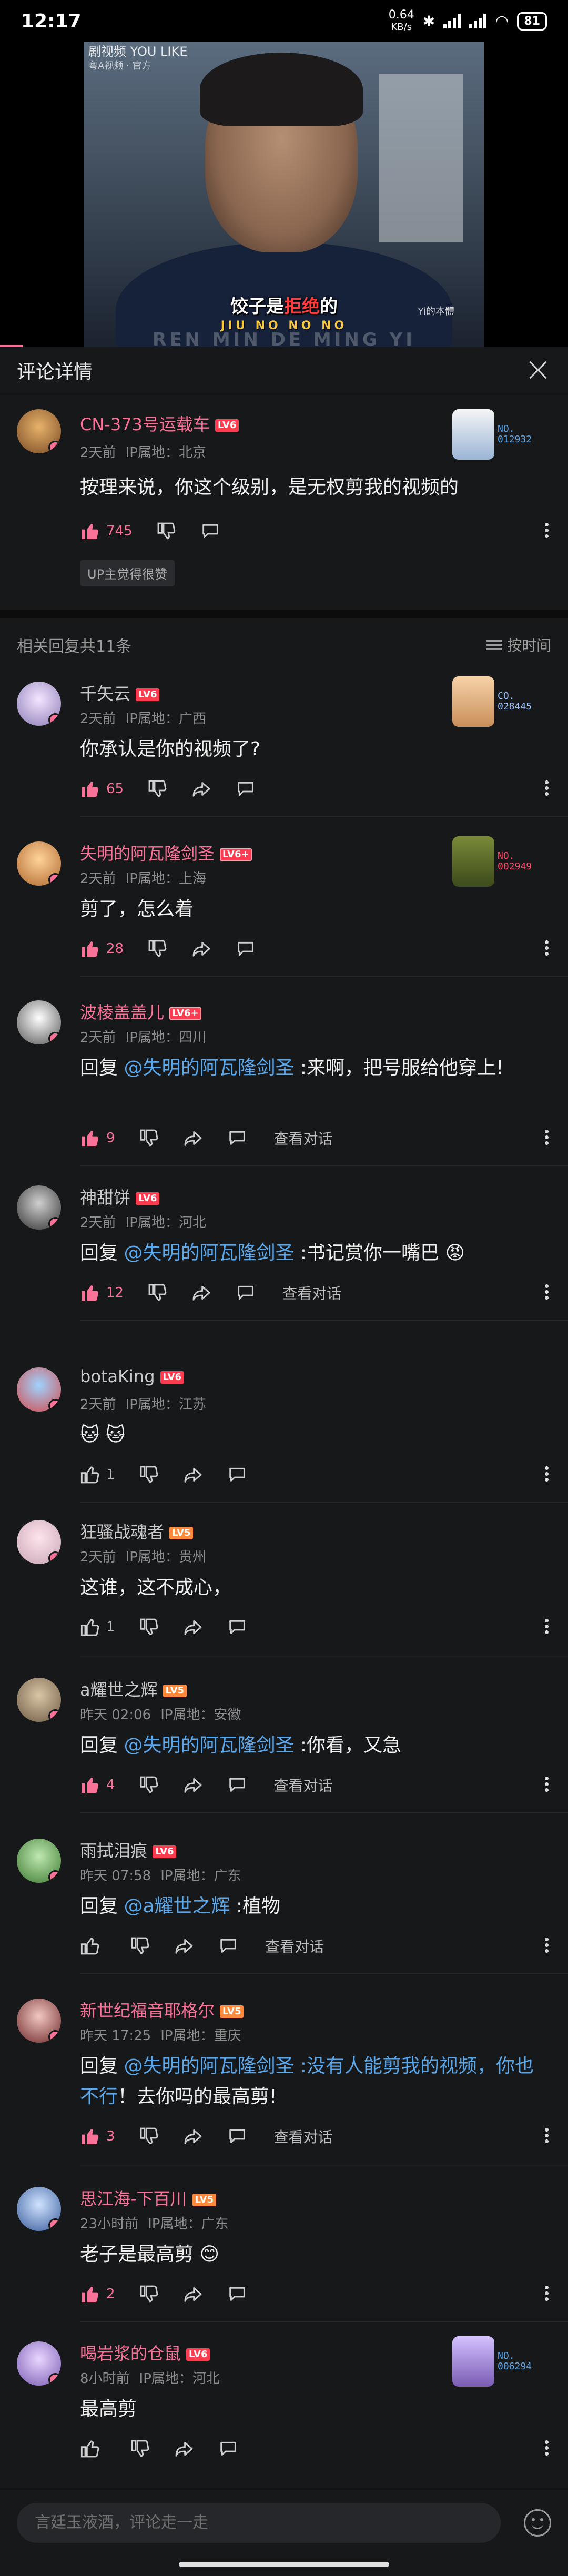  I want to click on like-button: 2, so click(97, 2295).